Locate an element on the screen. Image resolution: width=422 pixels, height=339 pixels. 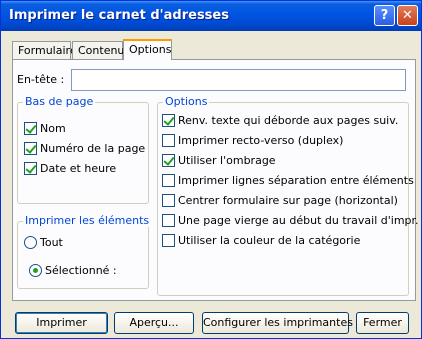
print-button: Imprimer is located at coordinates (61, 323).